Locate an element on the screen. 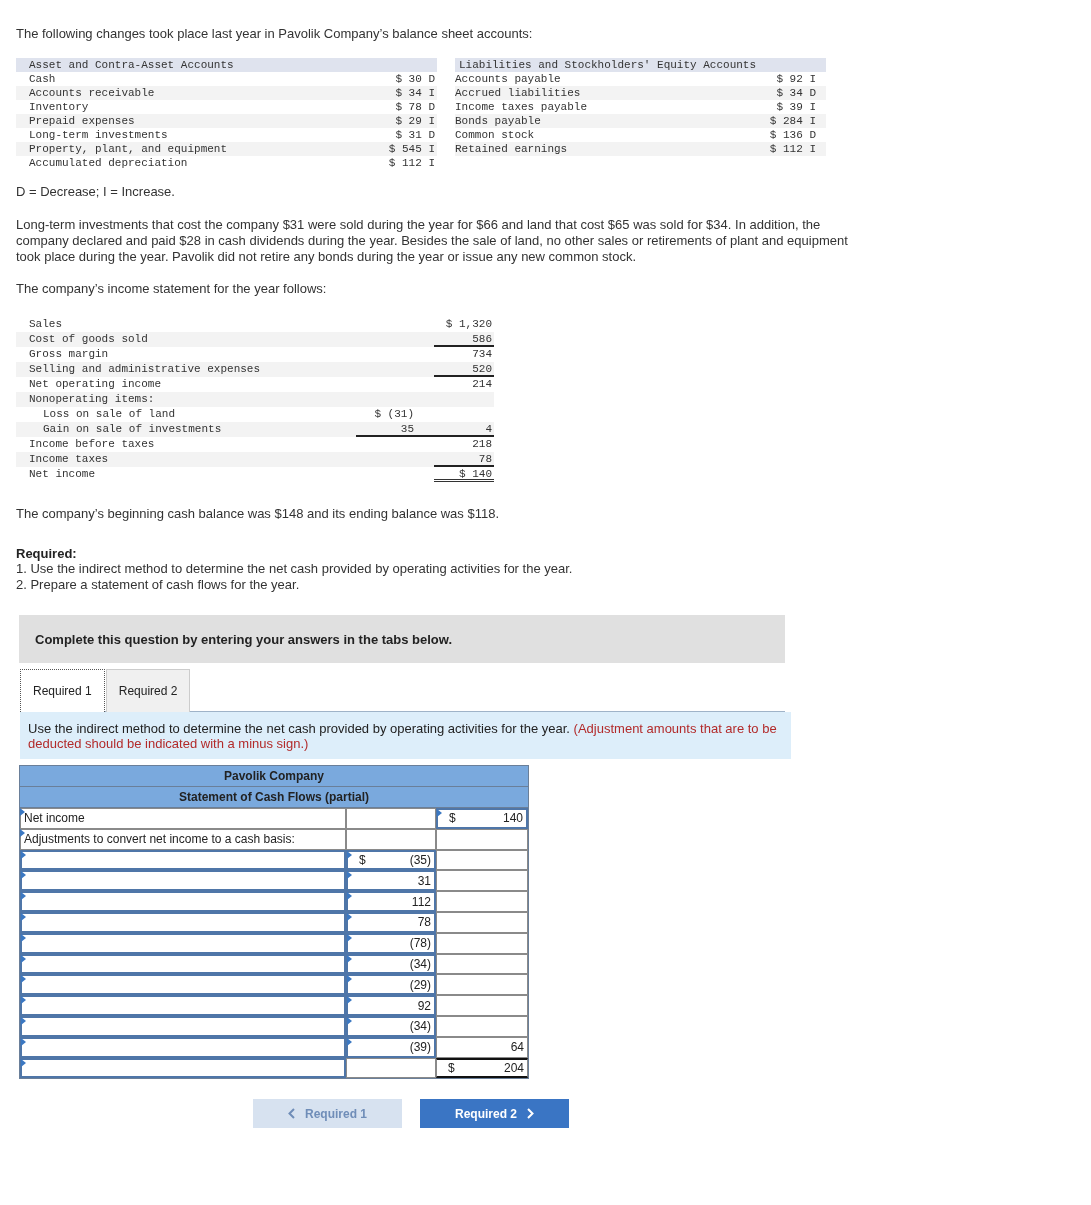  tab: Required 2 is located at coordinates (148, 690).